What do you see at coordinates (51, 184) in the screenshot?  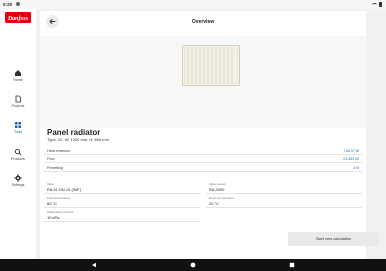 I see `param-label: Valve` at bounding box center [51, 184].